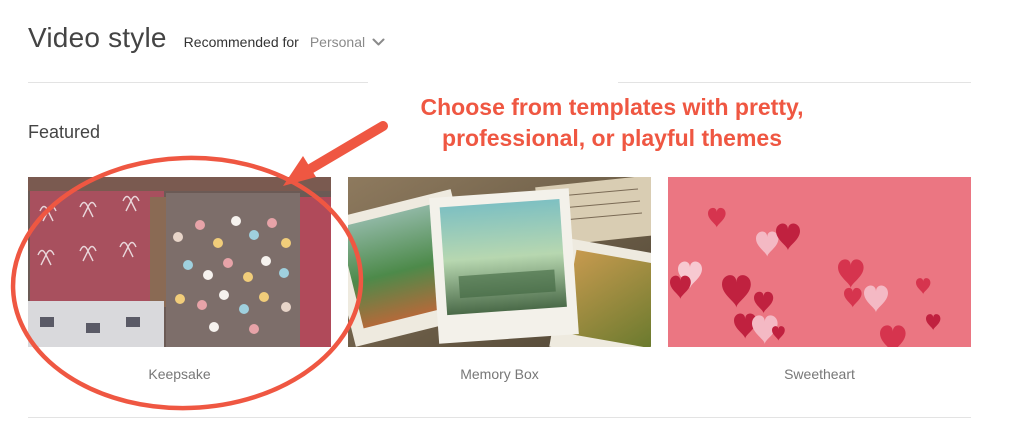 This screenshot has height=437, width=1015. Describe the element at coordinates (179, 262) in the screenshot. I see `keepsake-thumbnail` at that location.